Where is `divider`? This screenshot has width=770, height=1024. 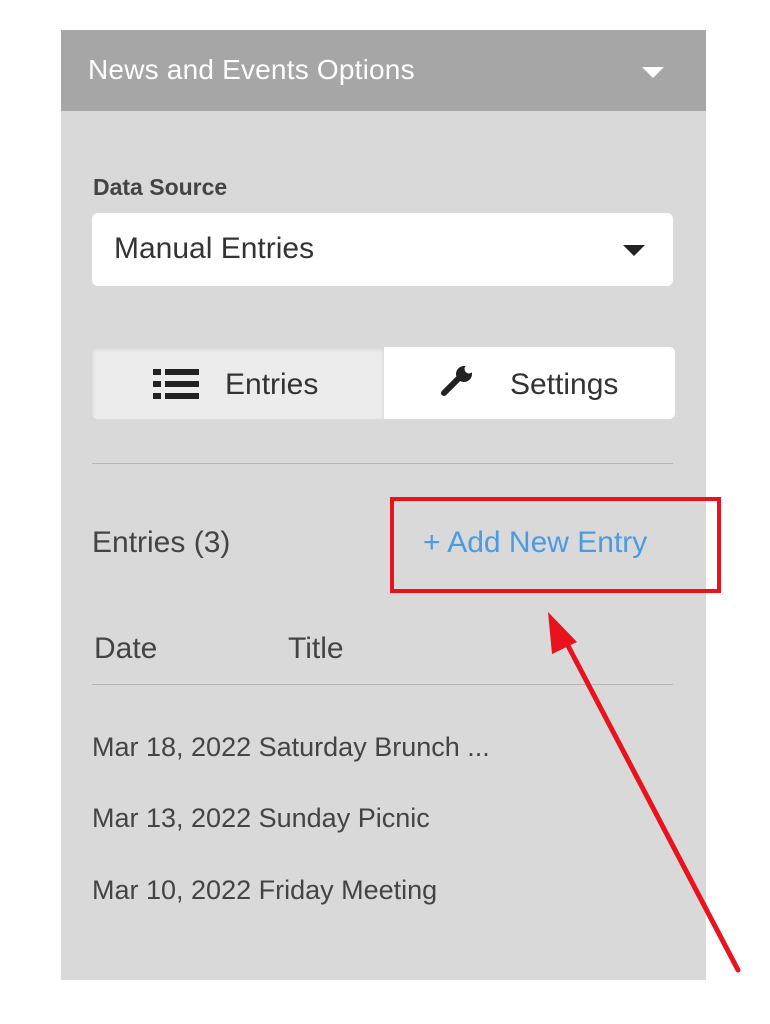 divider is located at coordinates (382, 463).